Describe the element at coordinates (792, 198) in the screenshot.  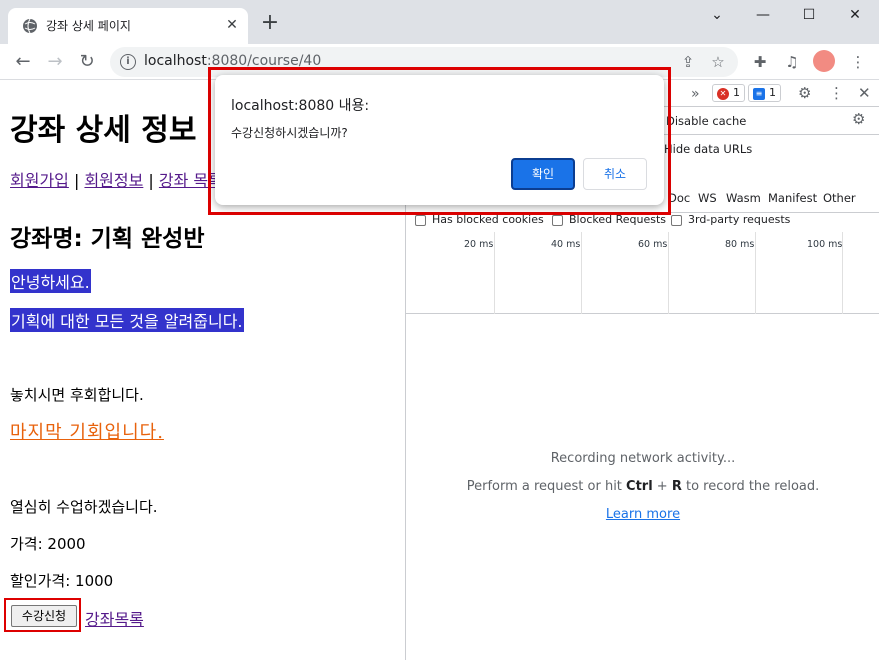
I see `filter-manifest: Manifest` at that location.